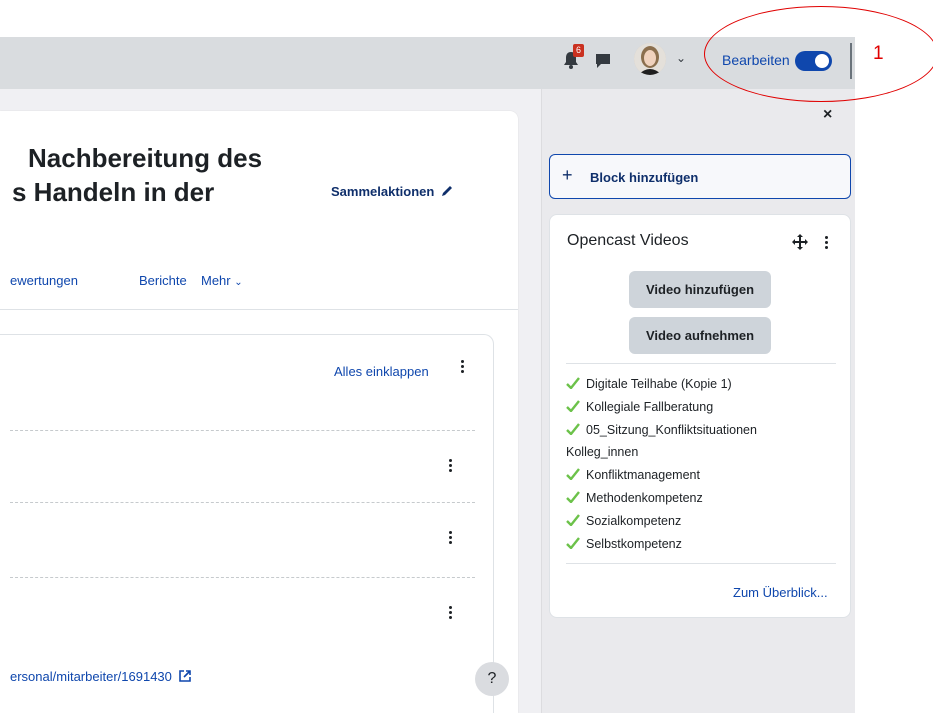 This screenshot has width=933, height=713. Describe the element at coordinates (894, 356) in the screenshot. I see `right-margin` at that location.